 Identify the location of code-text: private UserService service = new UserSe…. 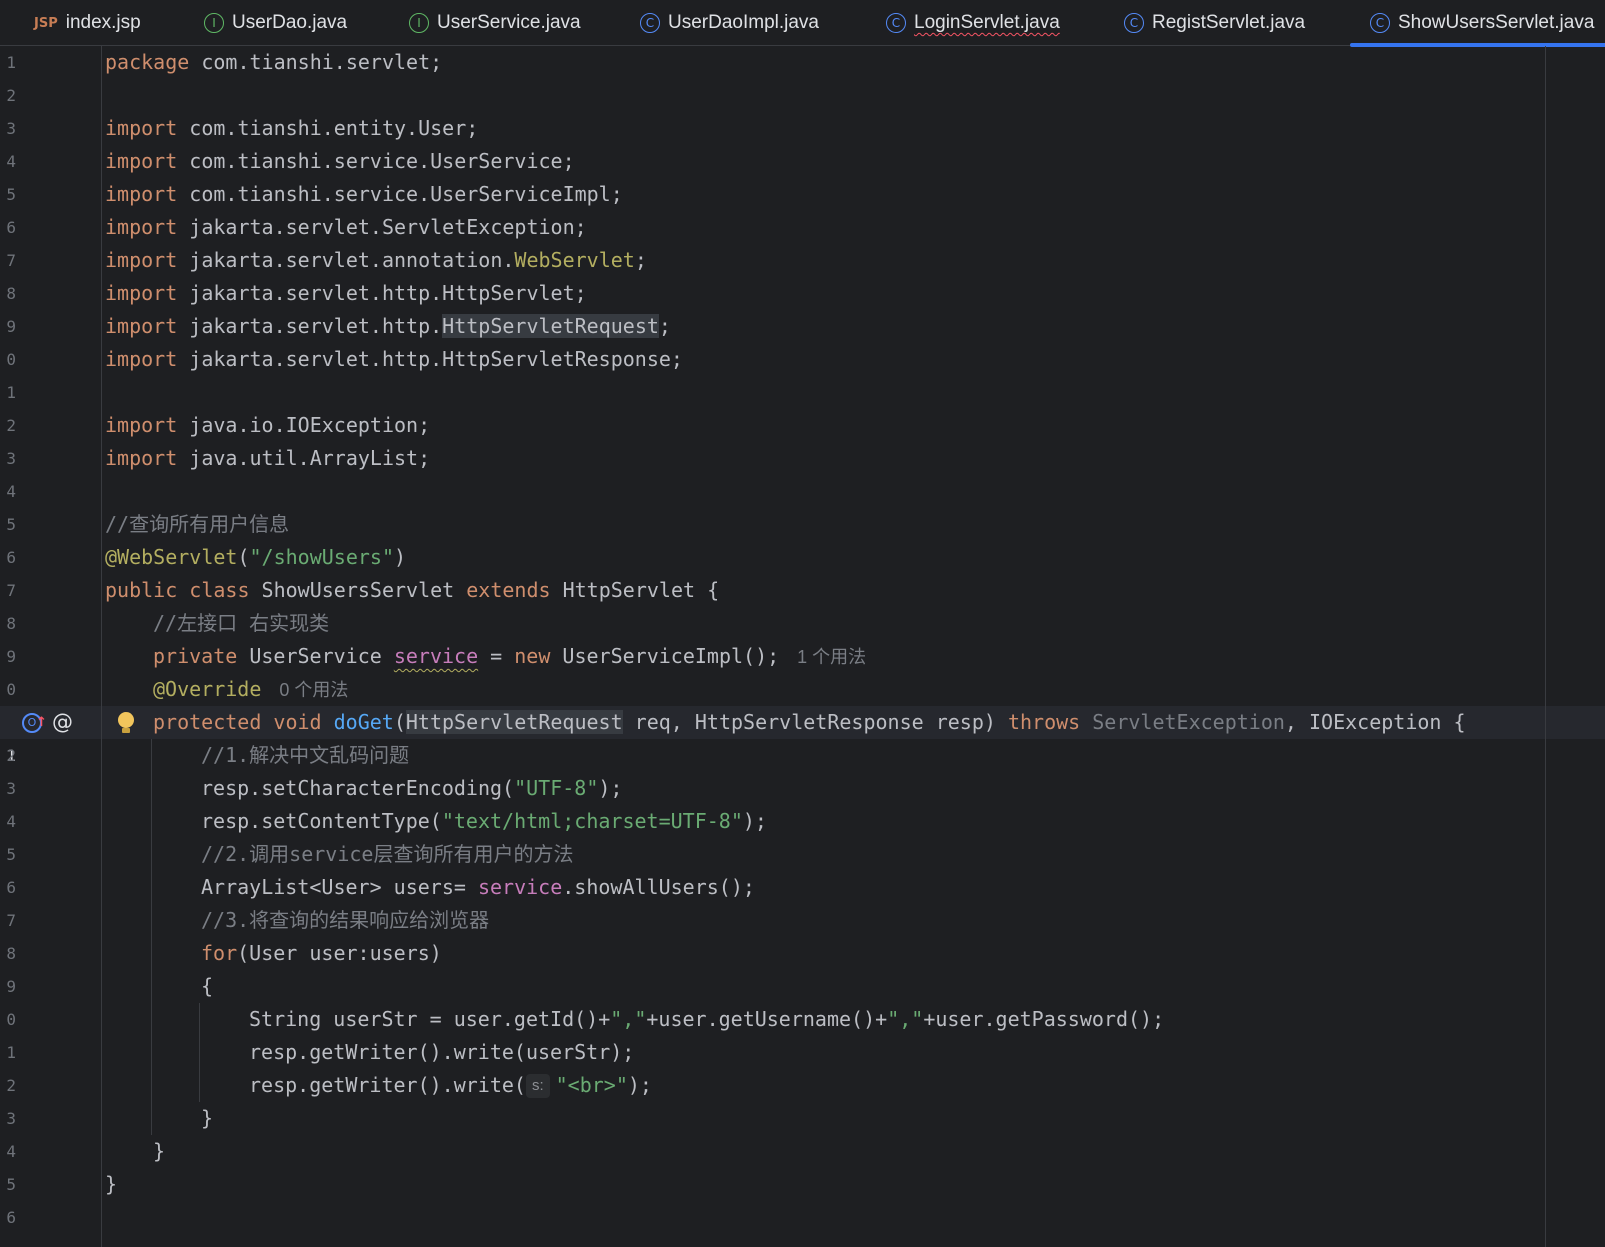
(509, 657).